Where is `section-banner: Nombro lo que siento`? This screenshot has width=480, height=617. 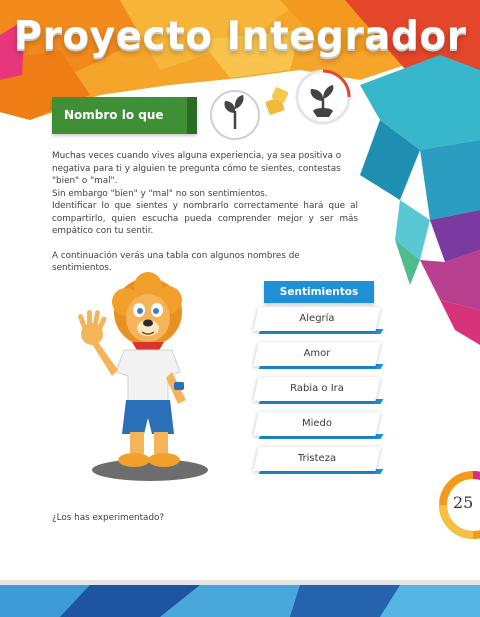 section-banner: Nombro lo que siento is located at coordinates (124, 128).